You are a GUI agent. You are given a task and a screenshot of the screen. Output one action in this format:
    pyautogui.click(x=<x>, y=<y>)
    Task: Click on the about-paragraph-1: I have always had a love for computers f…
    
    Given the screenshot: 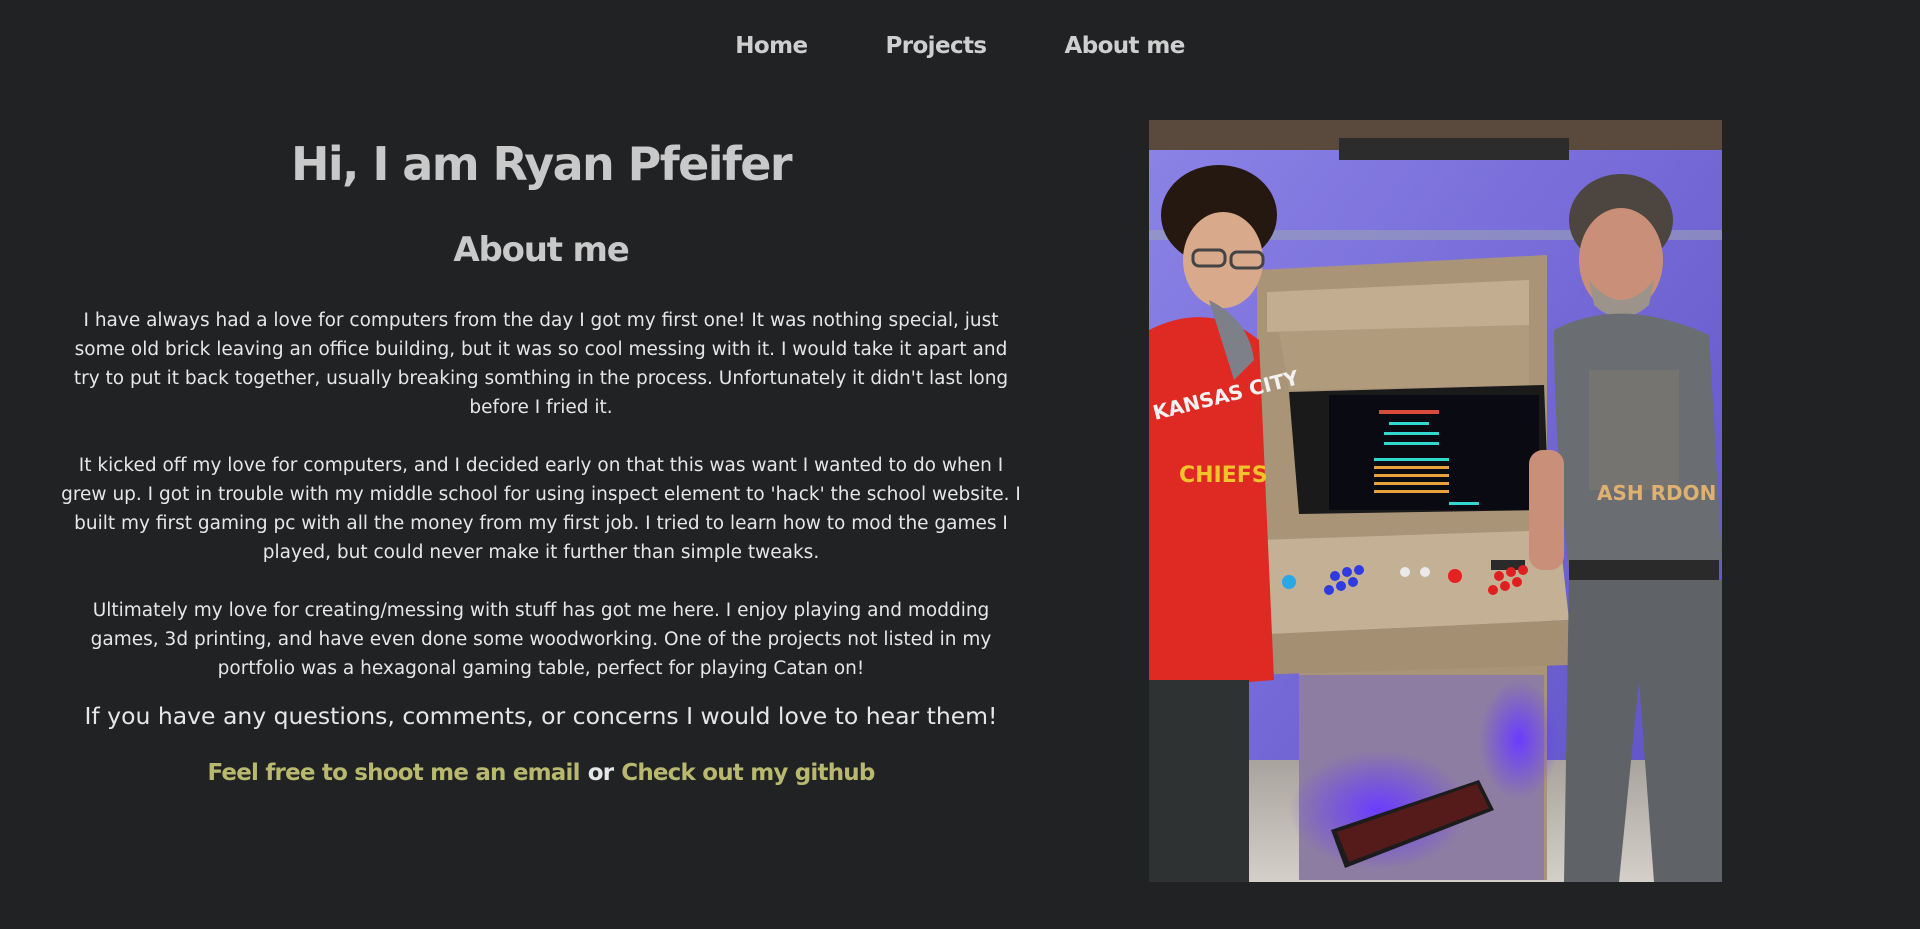 What is the action you would take?
    pyautogui.click(x=541, y=364)
    